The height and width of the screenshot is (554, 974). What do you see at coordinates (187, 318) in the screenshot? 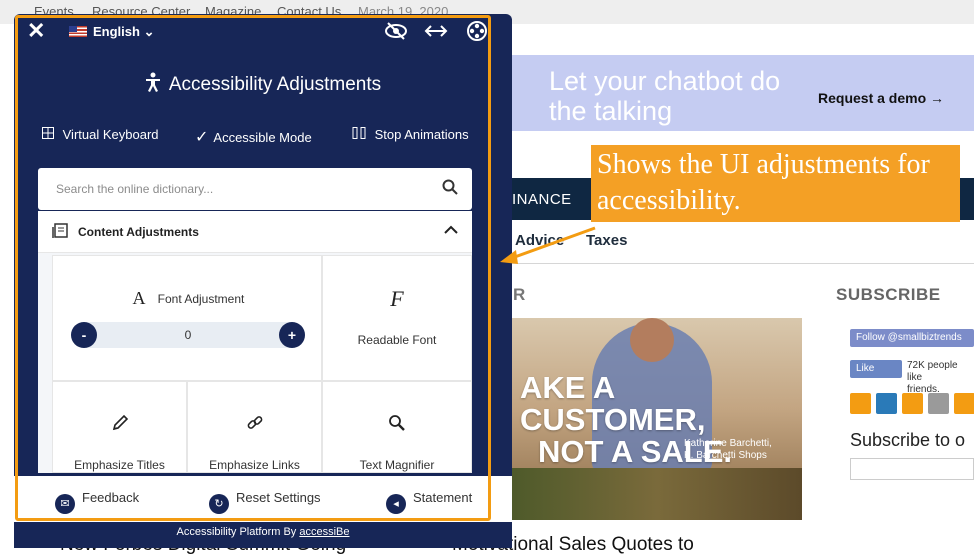
I see `font-adjustment-tile: A Font Adjustment - 0 +` at bounding box center [187, 318].